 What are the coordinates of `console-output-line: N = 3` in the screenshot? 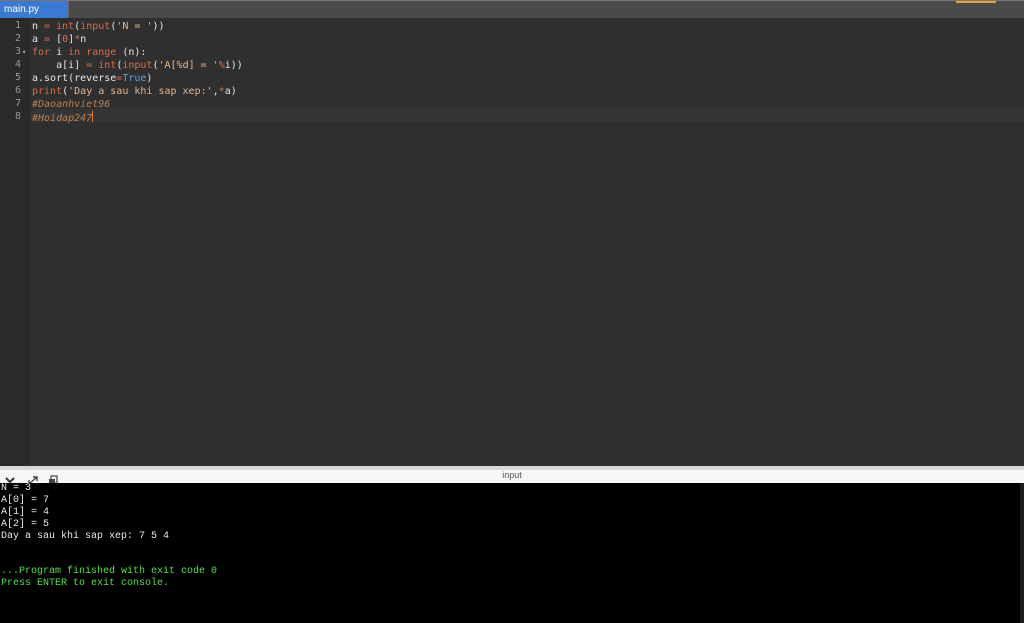 It's located at (16, 488).